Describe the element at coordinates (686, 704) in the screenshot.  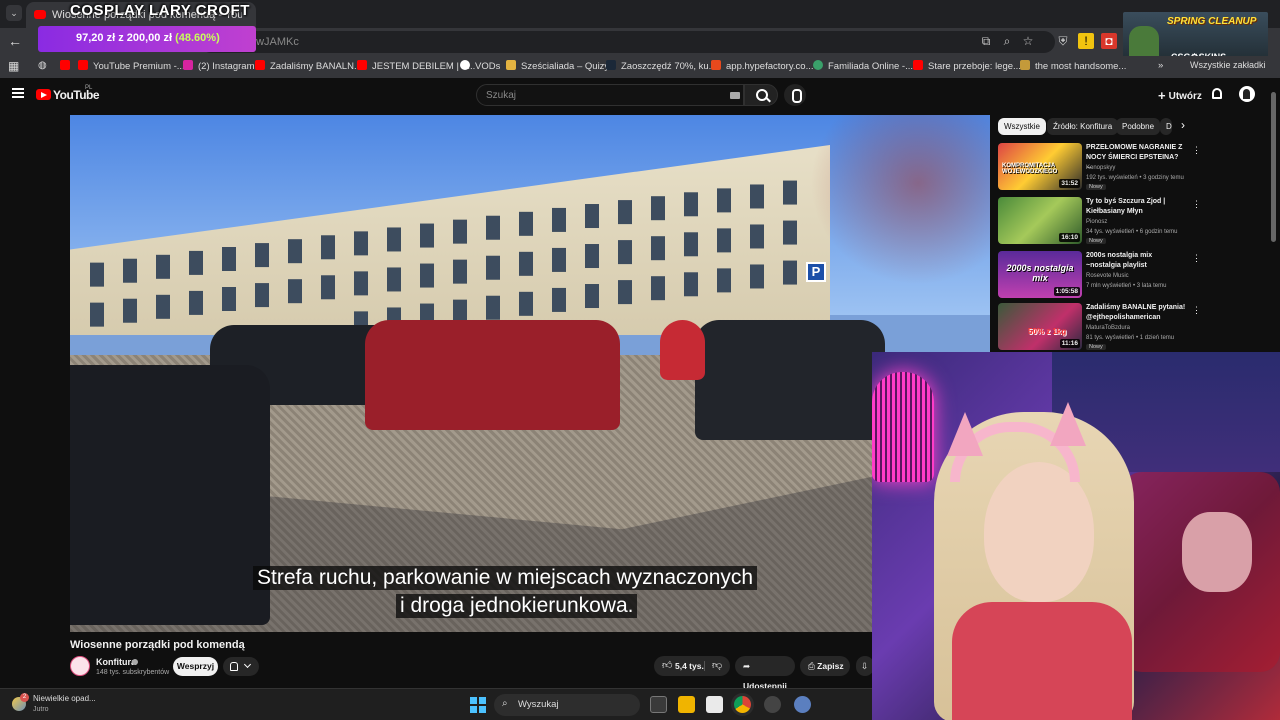
I see `file-explorer-icon` at that location.